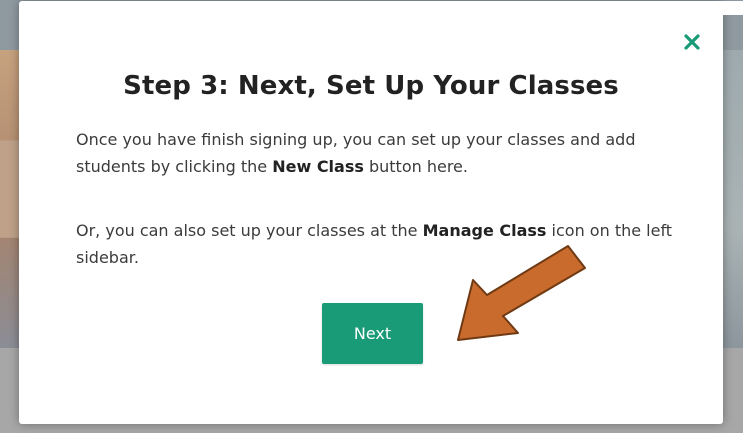 This screenshot has width=743, height=433. What do you see at coordinates (10, 189) in the screenshot?
I see `background-left-strip` at bounding box center [10, 189].